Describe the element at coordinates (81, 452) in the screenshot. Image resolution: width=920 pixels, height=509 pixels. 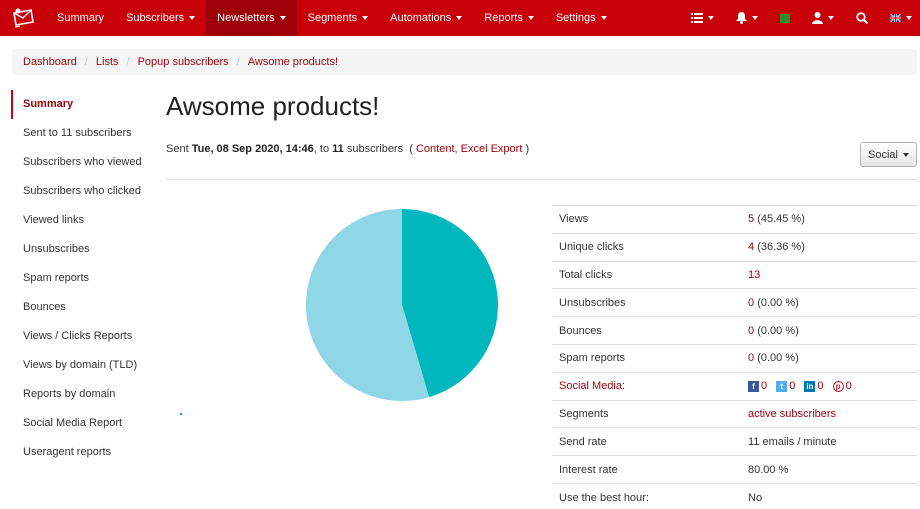
I see `sidebar-item-useragent: Useragent reports` at that location.